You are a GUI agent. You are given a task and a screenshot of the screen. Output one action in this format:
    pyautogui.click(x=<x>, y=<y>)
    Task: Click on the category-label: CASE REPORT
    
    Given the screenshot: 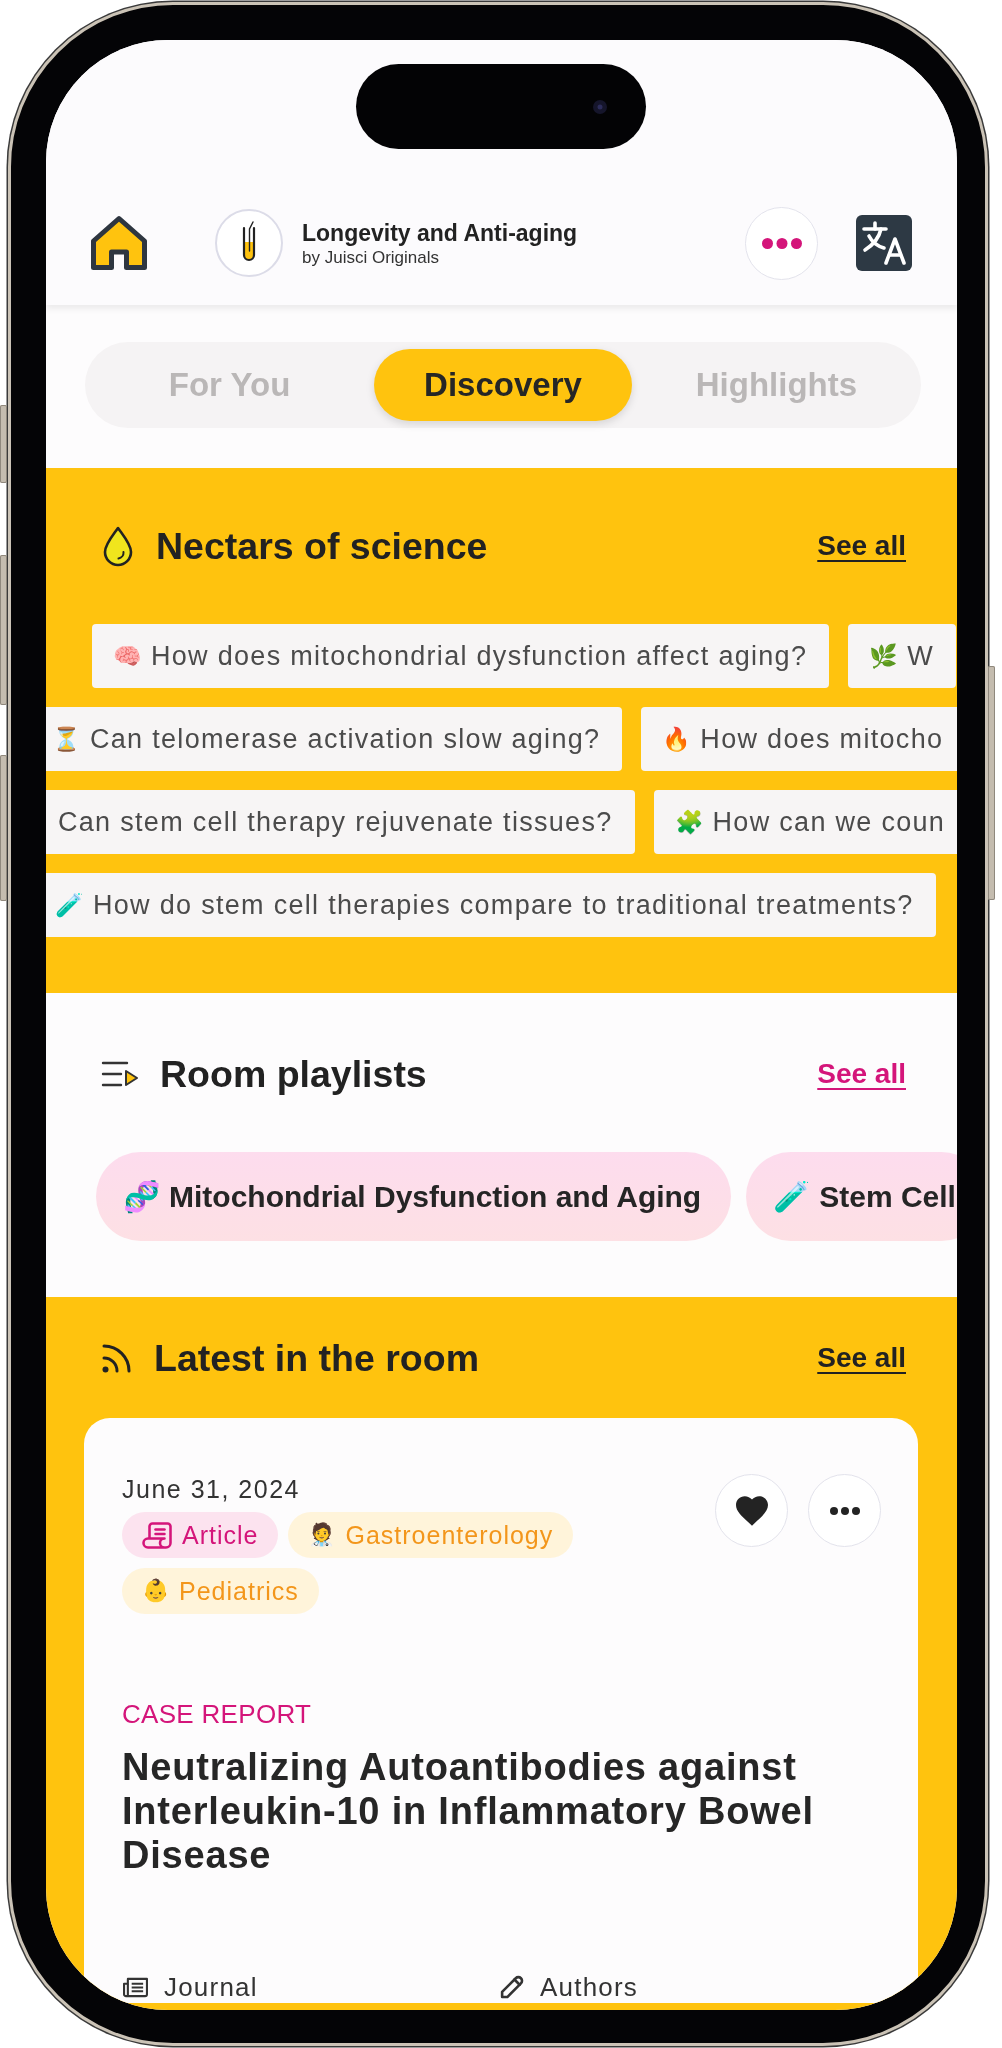 What is the action you would take?
    pyautogui.click(x=217, y=1714)
    